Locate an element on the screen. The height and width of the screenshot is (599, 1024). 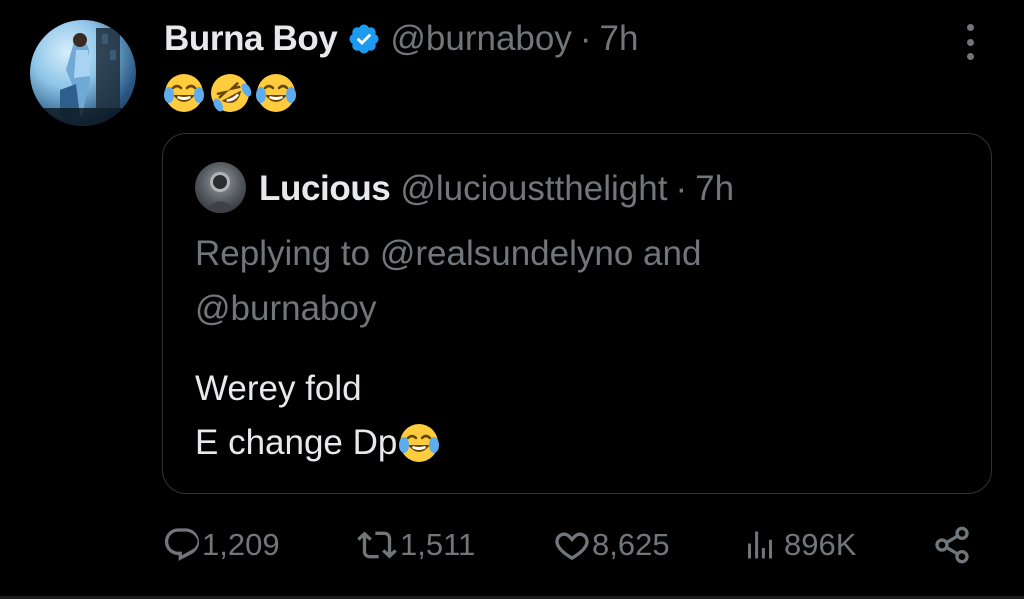
tweet-time: 7h is located at coordinates (619, 39).